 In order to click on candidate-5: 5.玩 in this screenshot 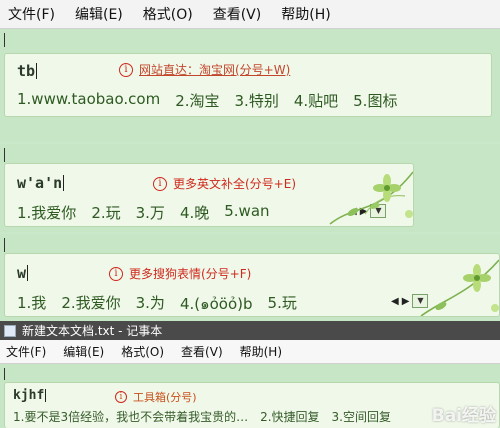, I will do `click(282, 304)`.